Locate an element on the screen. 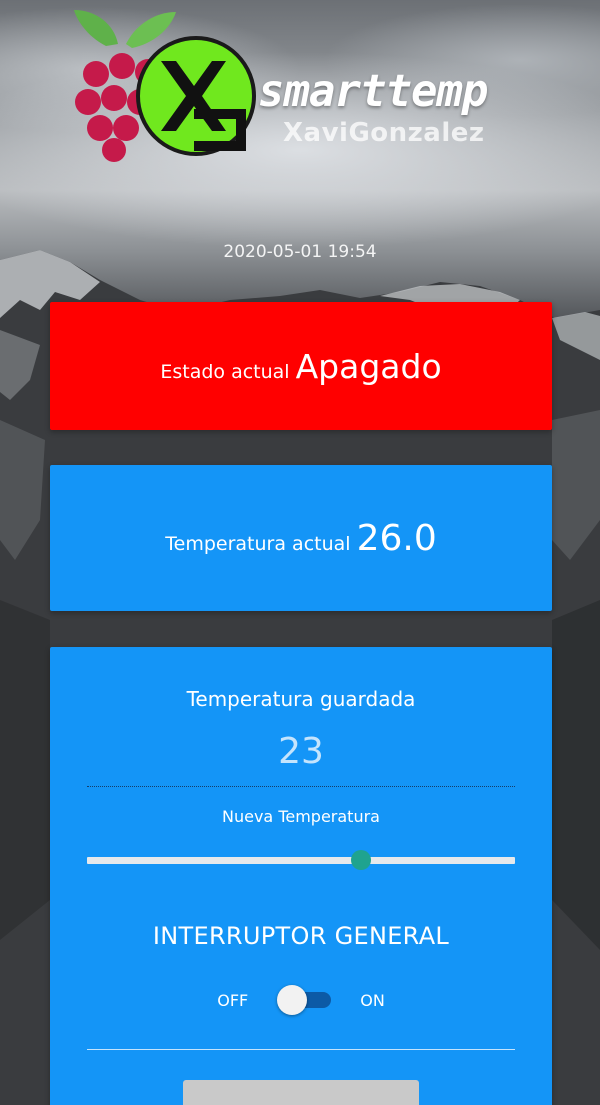  submit-button is located at coordinates (301, 1092).